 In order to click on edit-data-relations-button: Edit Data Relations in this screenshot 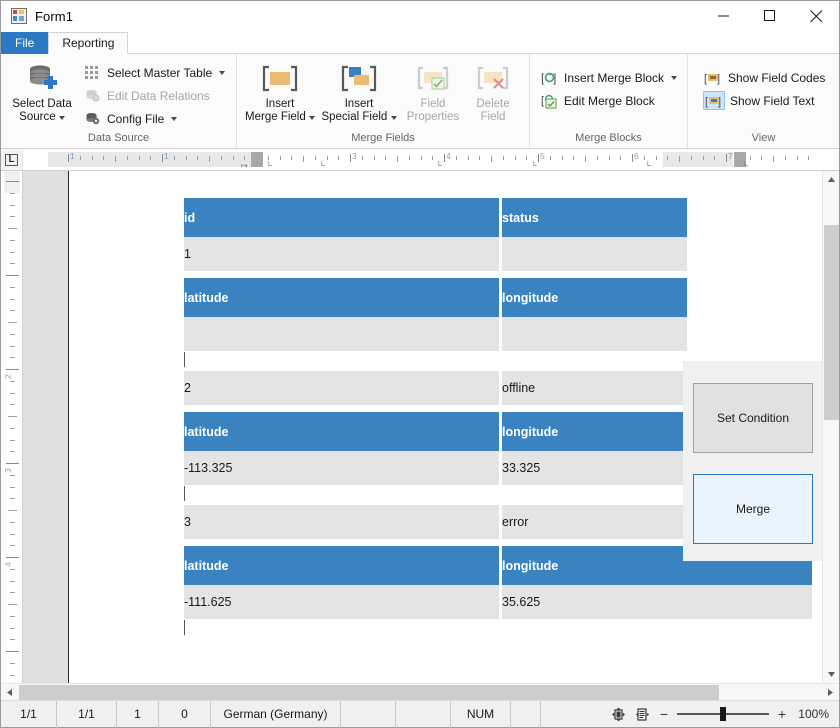, I will do `click(153, 95)`.